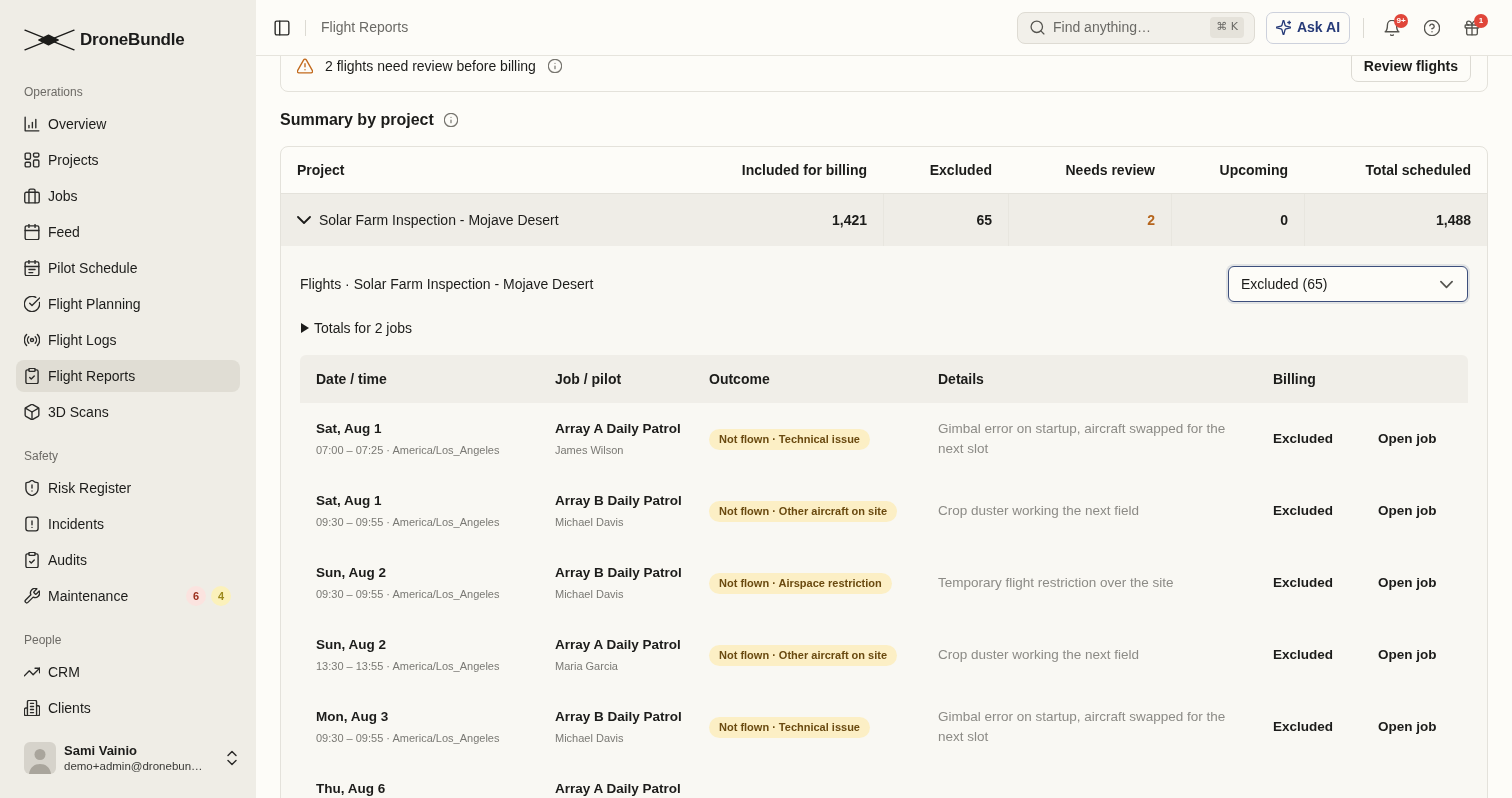  I want to click on sidebar-item: Flight Reports, so click(128, 376).